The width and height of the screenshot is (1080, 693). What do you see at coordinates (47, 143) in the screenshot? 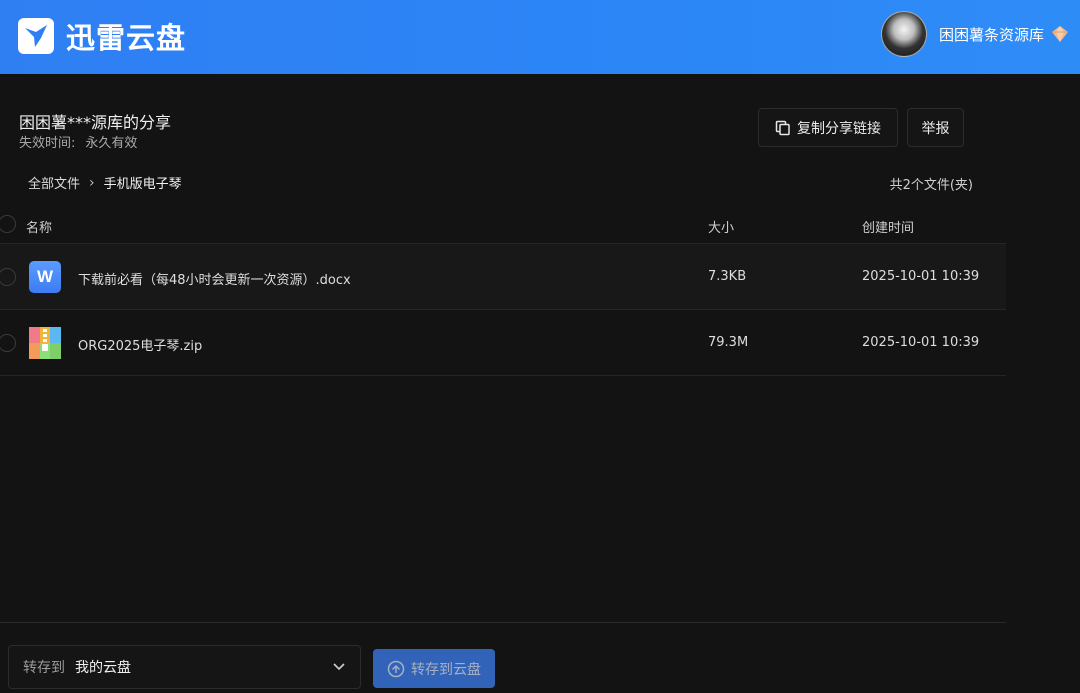
I see `expire-label: 失效时间:` at bounding box center [47, 143].